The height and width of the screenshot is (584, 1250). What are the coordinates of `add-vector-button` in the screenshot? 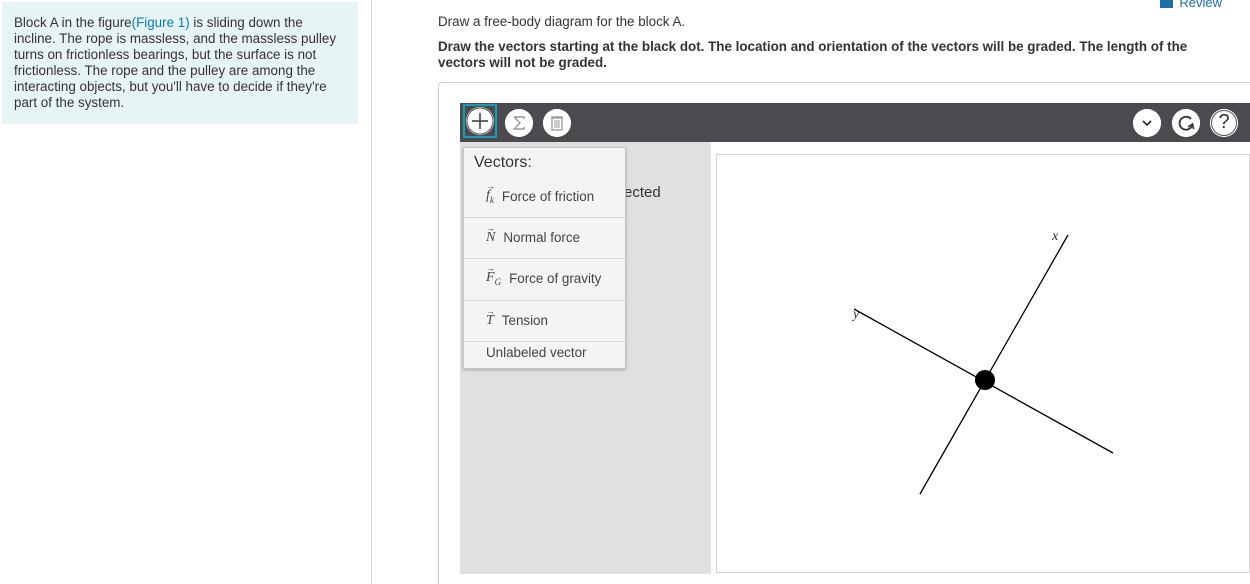 It's located at (480, 121).